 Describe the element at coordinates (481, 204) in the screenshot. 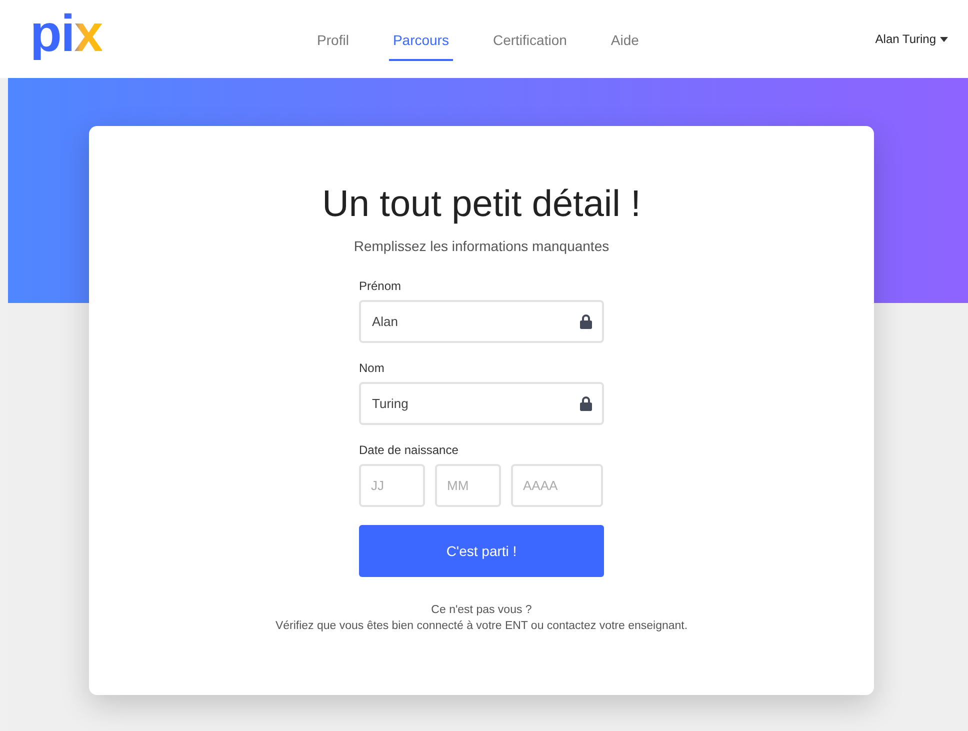

I see `page-title: Un tout petit détail !` at that location.